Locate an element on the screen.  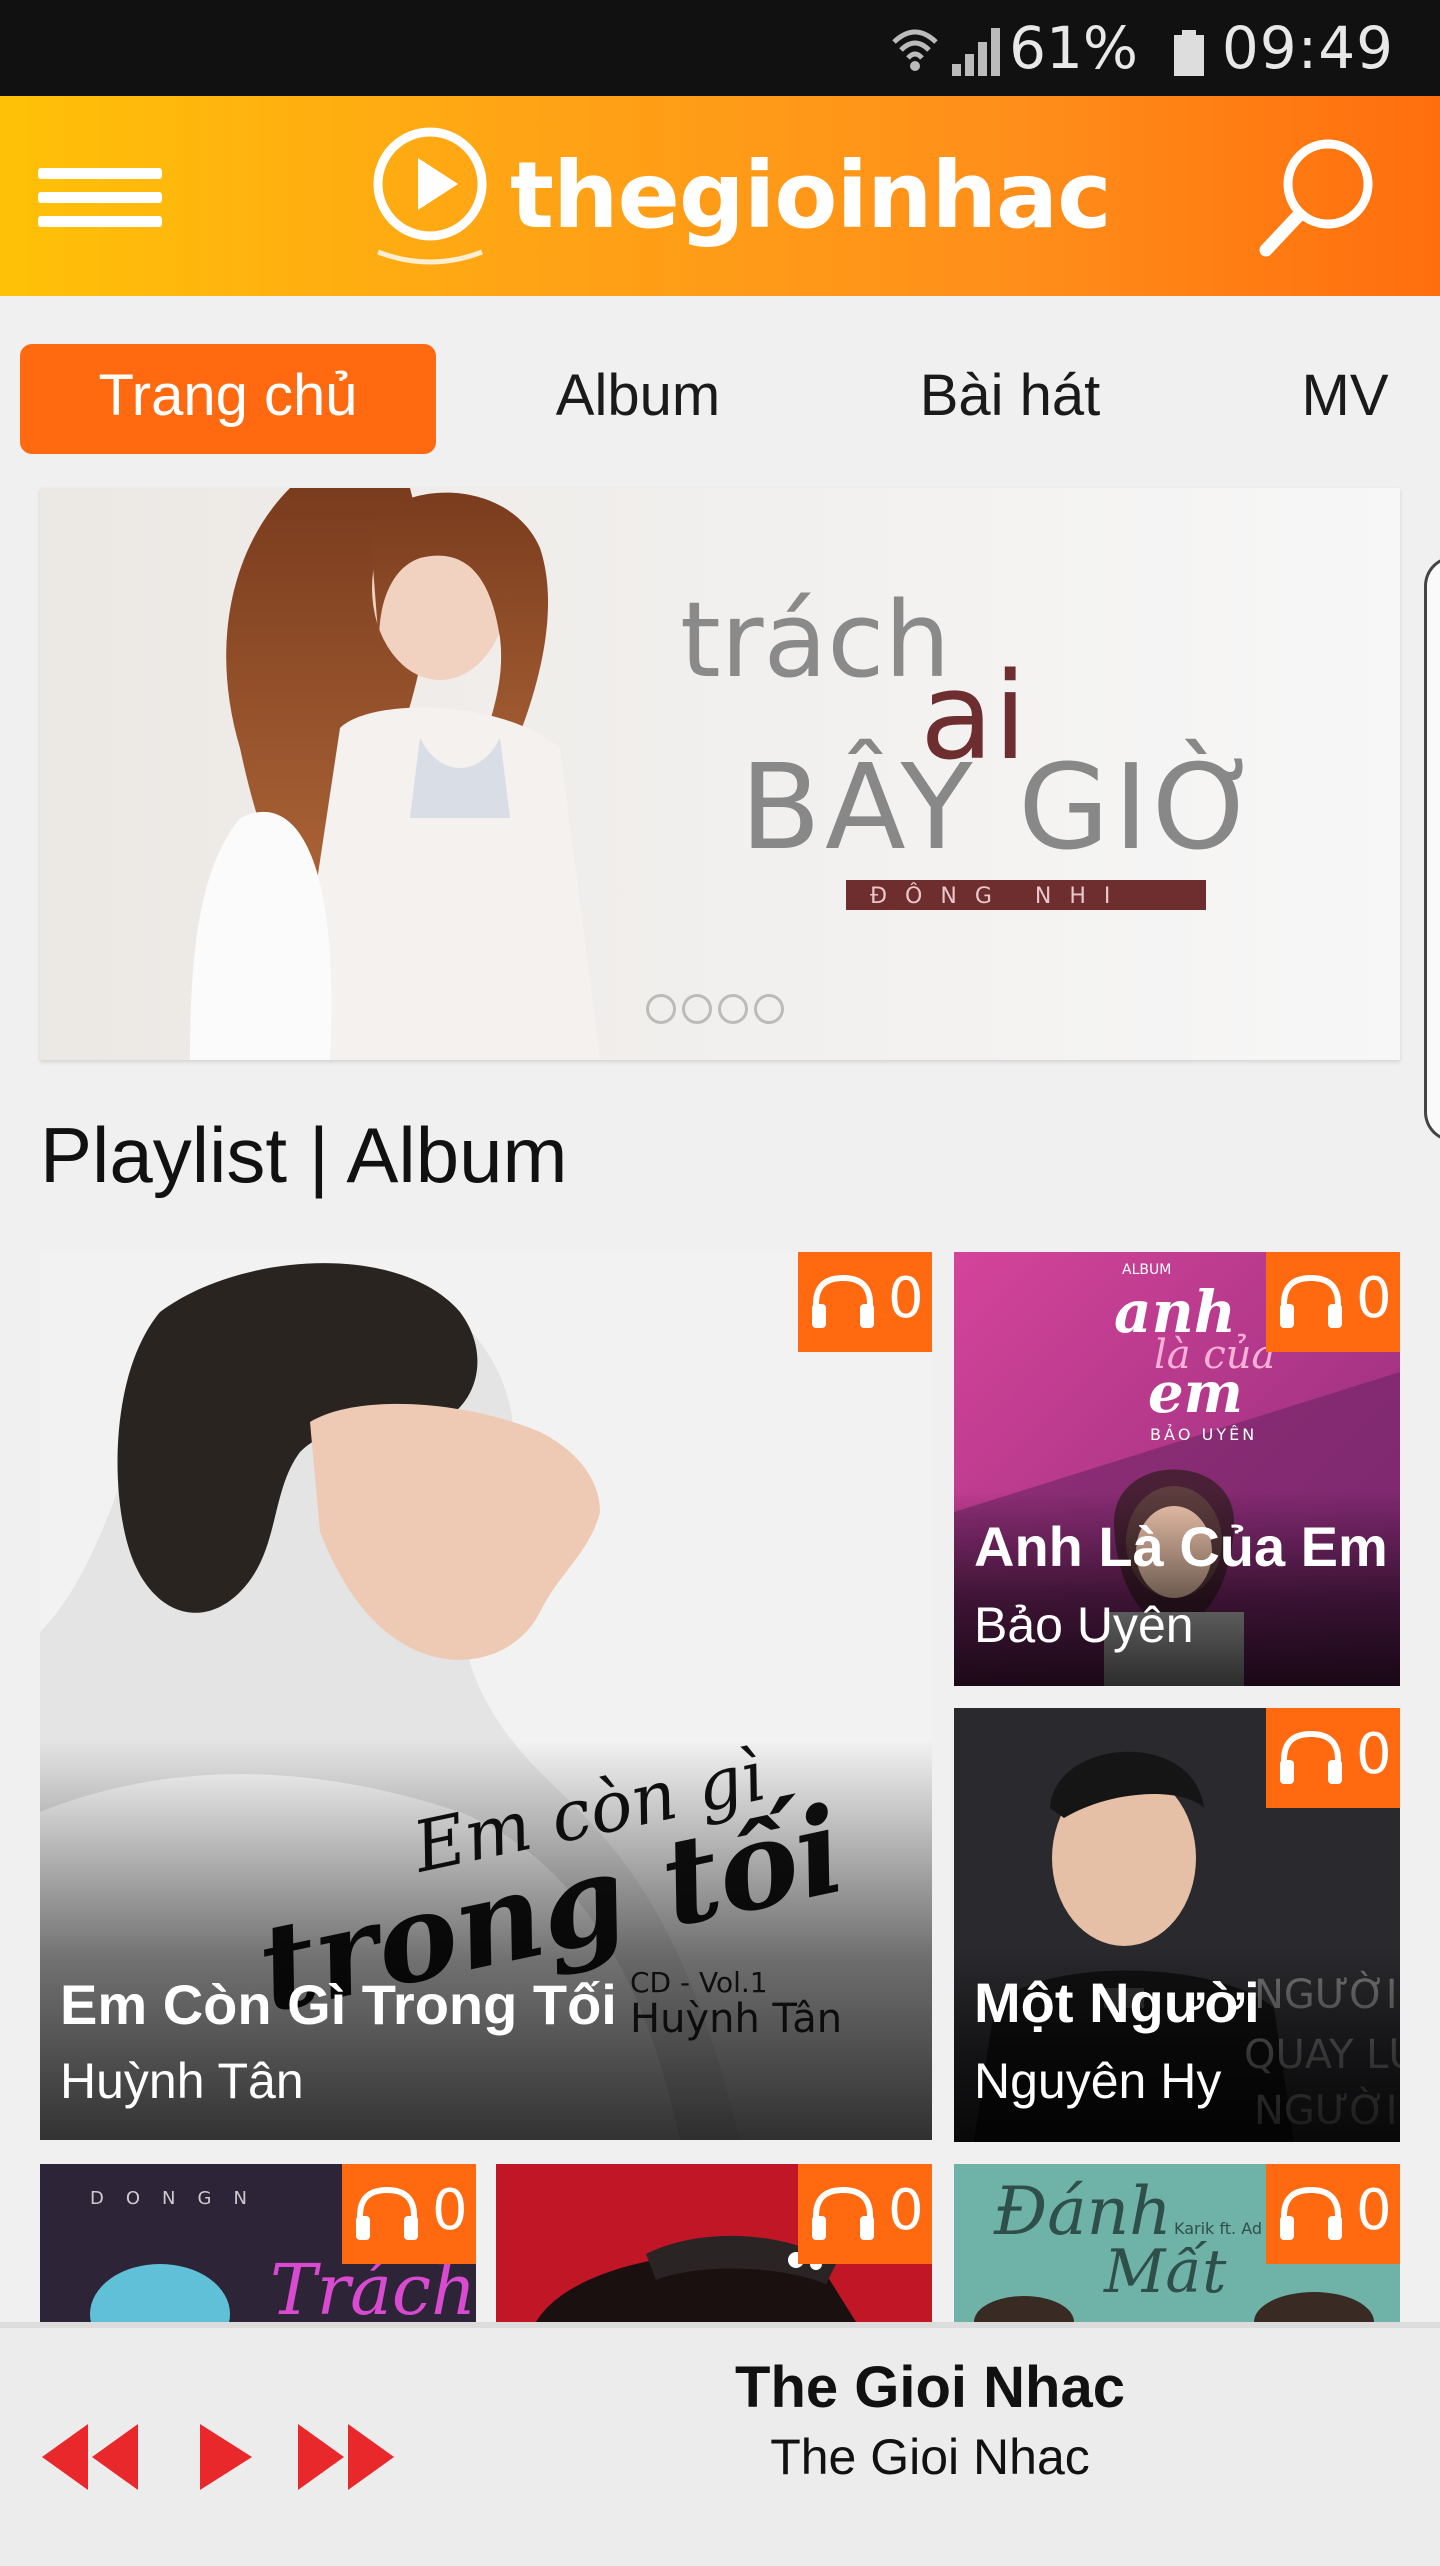
svg-text: em is located at coordinates (1195, 1393).